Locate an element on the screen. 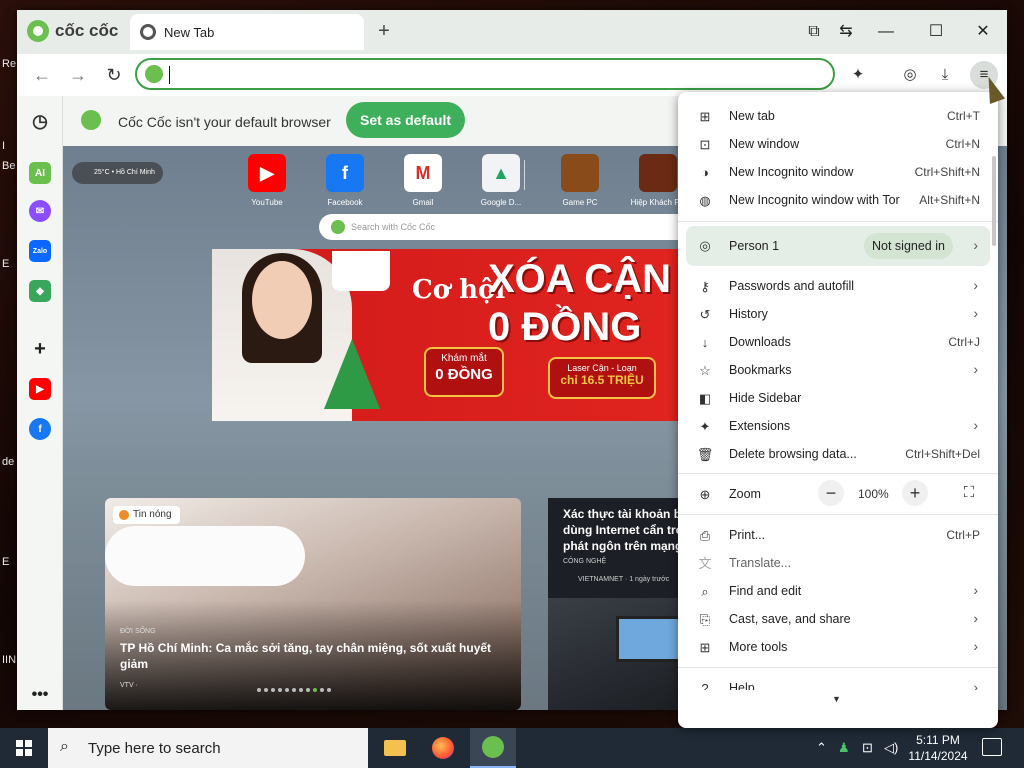  share-icon: ⎘ is located at coordinates (705, 619).